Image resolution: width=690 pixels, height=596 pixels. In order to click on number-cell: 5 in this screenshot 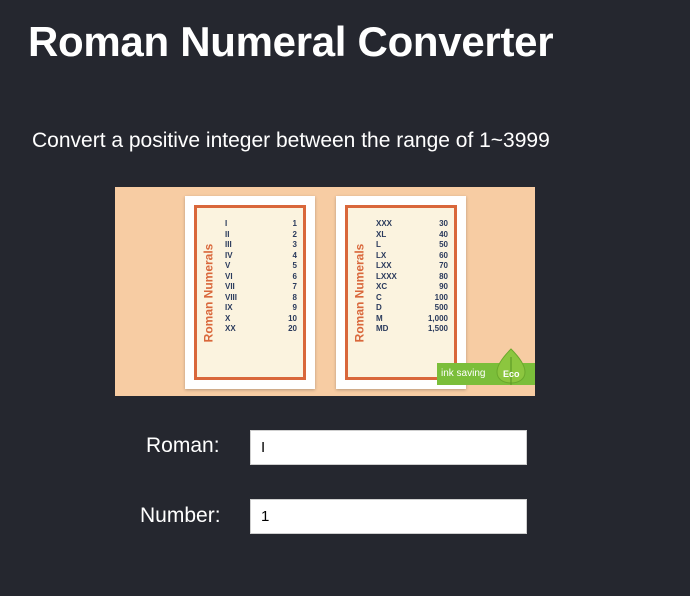, I will do `click(294, 265)`.